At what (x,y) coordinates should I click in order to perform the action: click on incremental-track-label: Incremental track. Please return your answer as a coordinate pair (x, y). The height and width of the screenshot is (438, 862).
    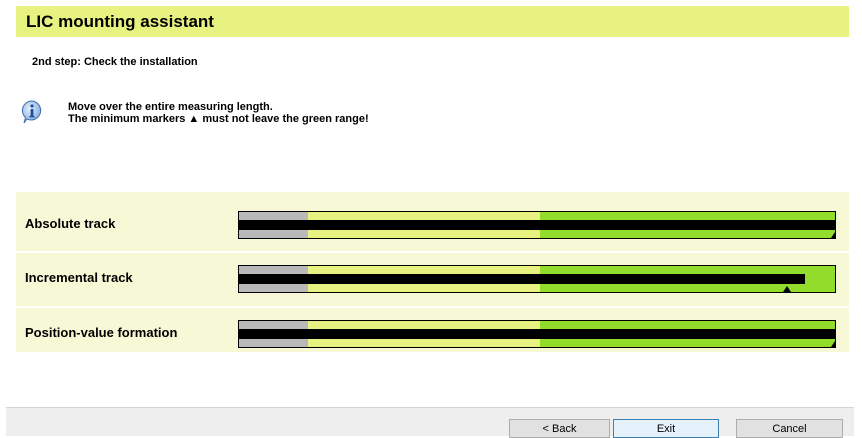
    Looking at the image, I should click on (79, 277).